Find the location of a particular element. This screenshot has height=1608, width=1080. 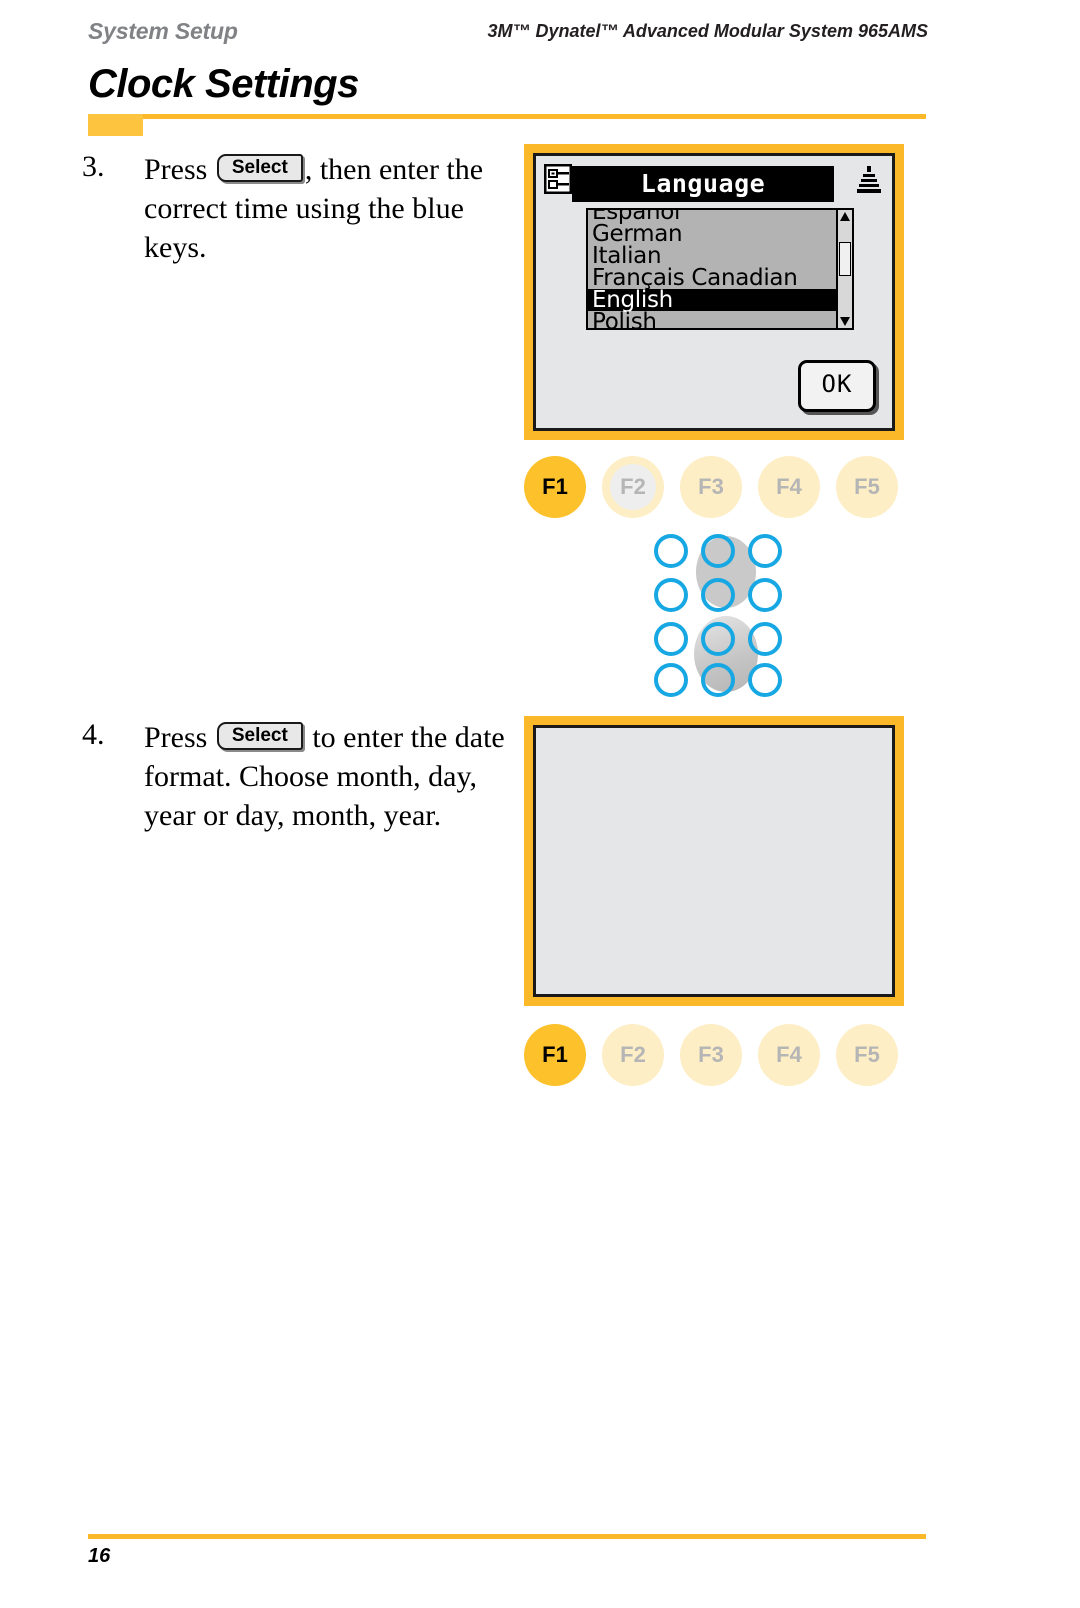

device-screen-date-format is located at coordinates (714, 861).